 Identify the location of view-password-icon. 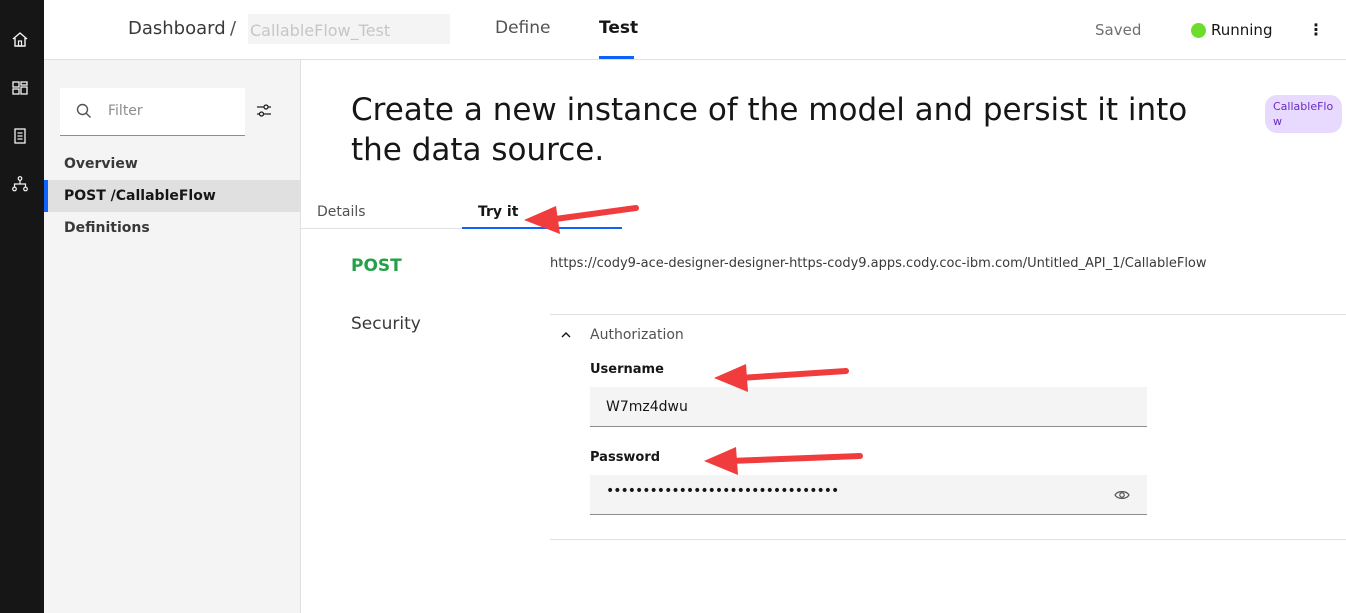
(1122, 495).